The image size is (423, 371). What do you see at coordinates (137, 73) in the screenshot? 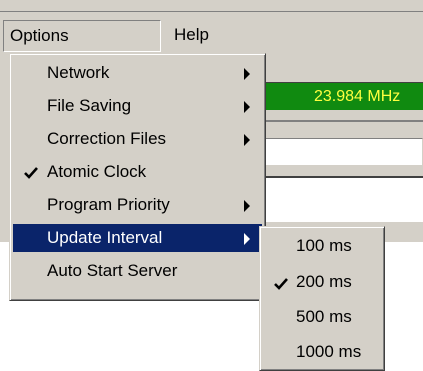
I see `menu-item-network: Network` at bounding box center [137, 73].